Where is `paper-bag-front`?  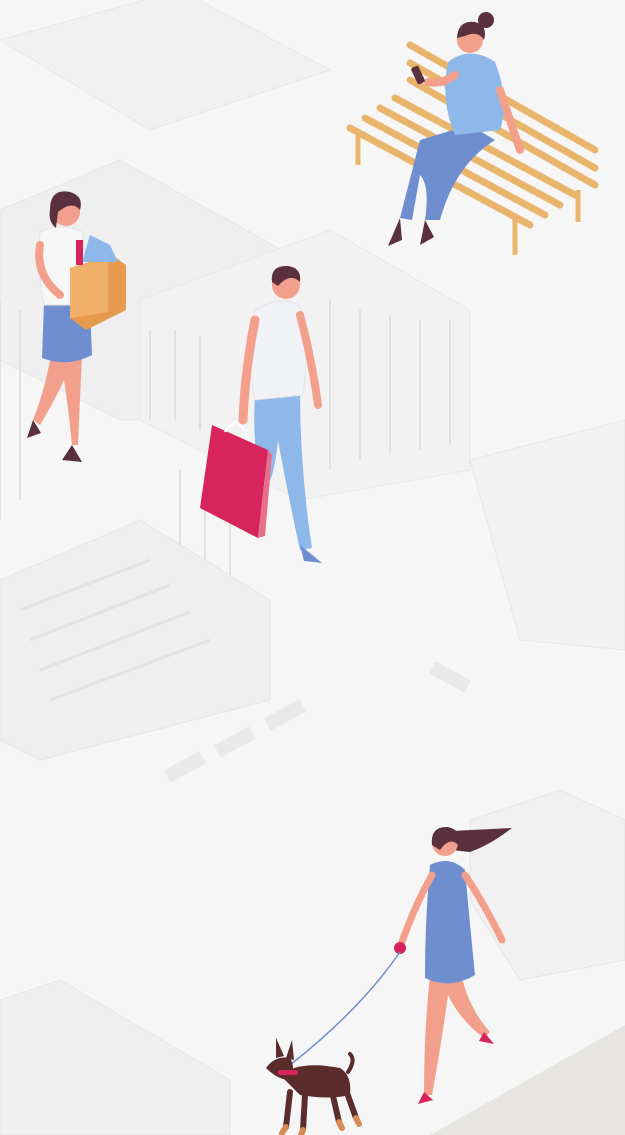
paper-bag-front is located at coordinates (89, 288).